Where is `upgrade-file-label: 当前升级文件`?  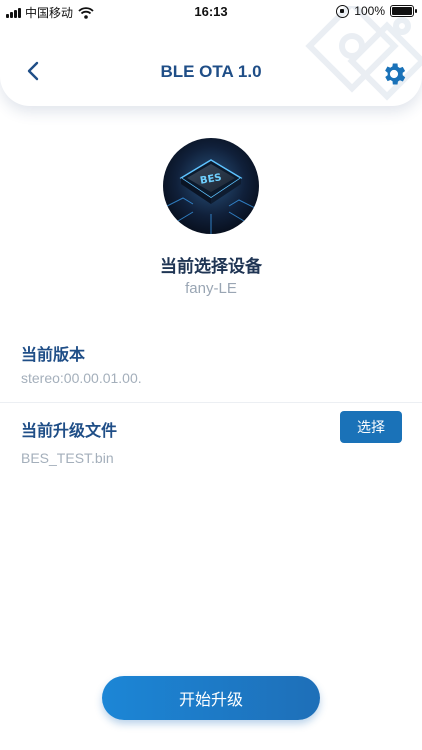
upgrade-file-label: 当前升级文件 is located at coordinates (69, 430).